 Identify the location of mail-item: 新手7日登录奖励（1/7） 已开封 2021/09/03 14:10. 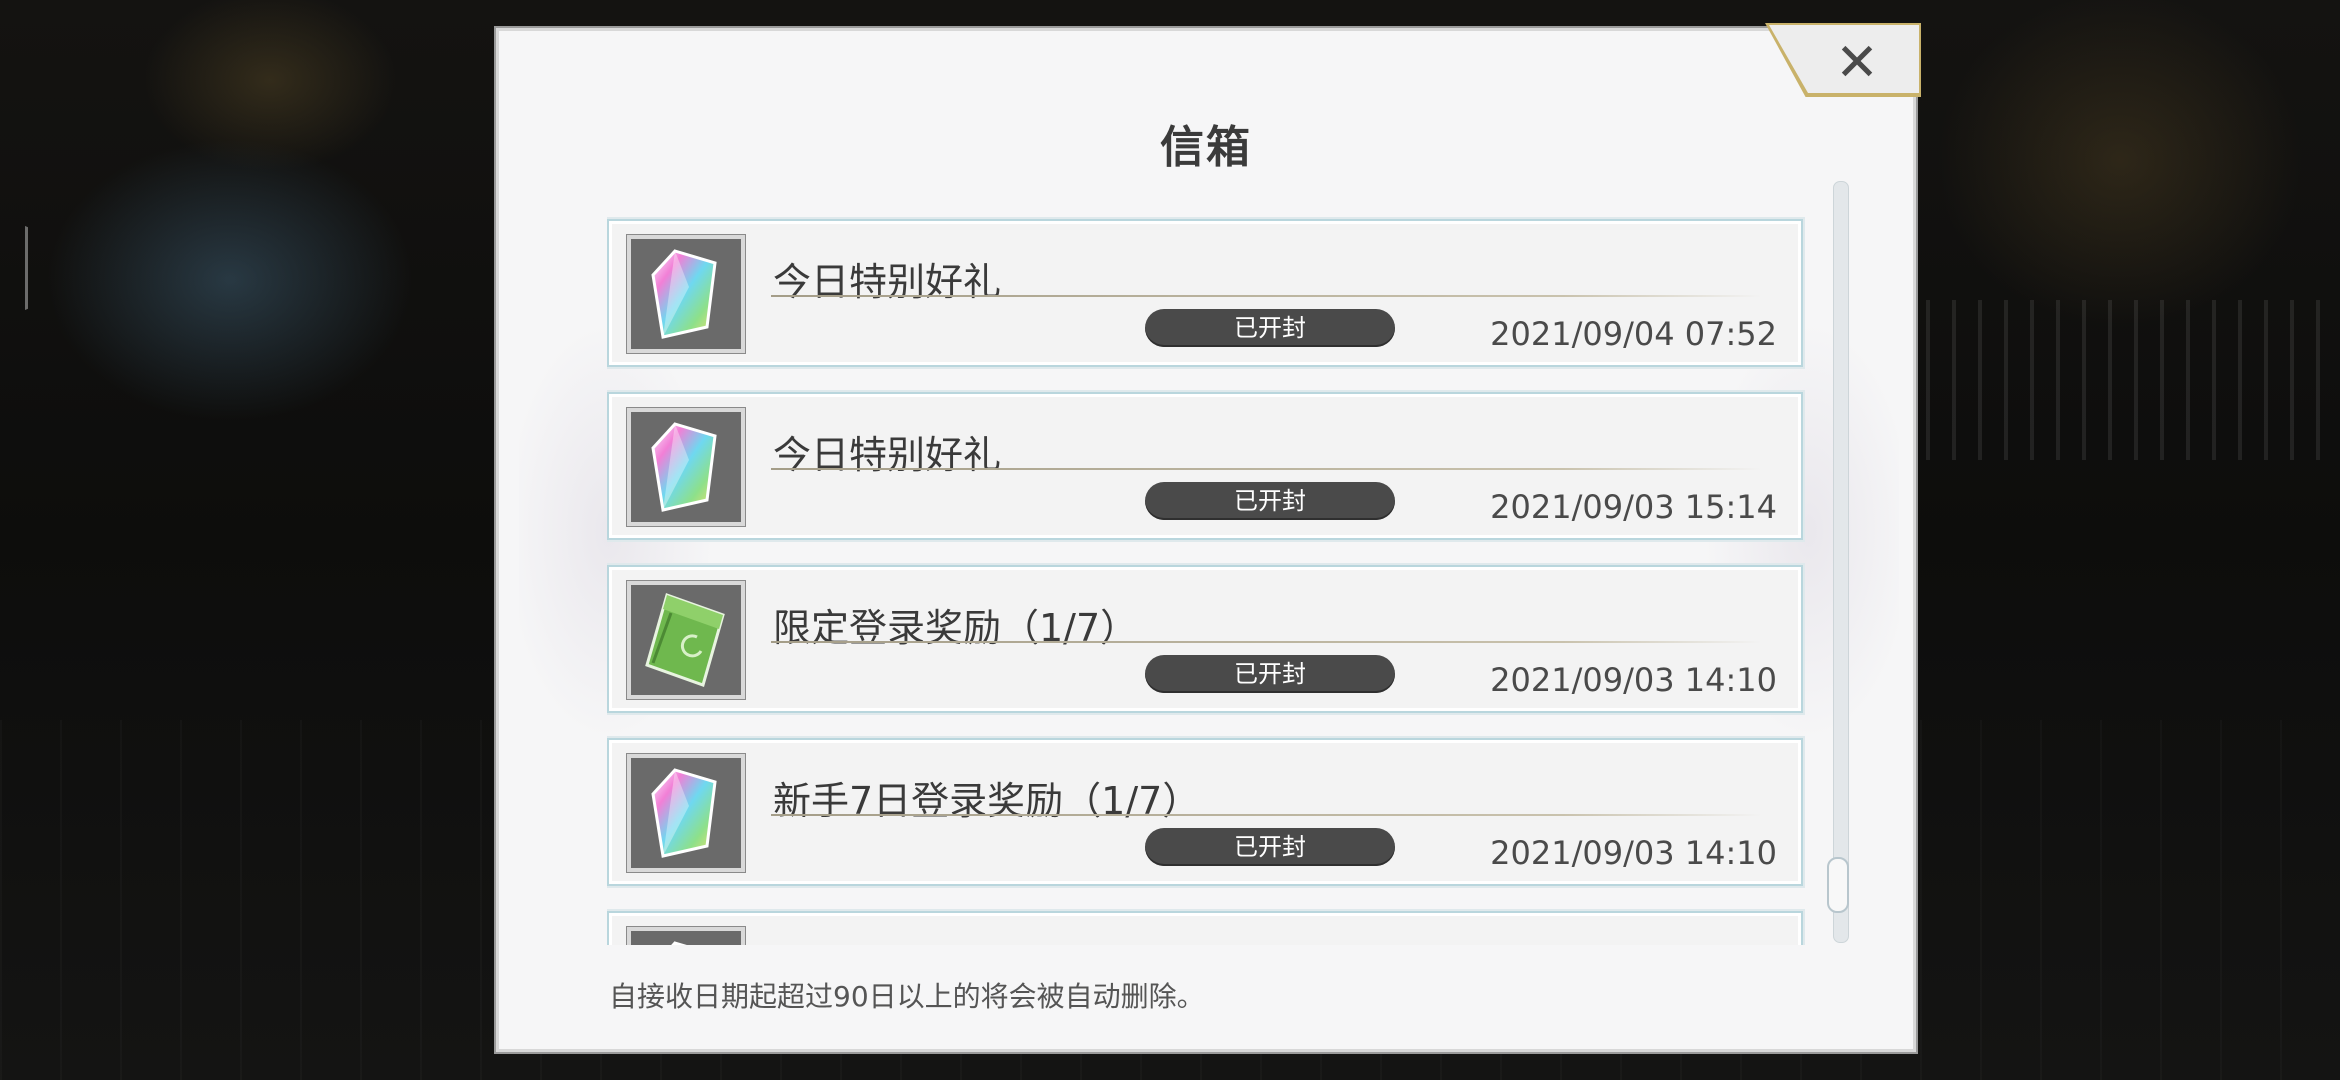
(1205, 812).